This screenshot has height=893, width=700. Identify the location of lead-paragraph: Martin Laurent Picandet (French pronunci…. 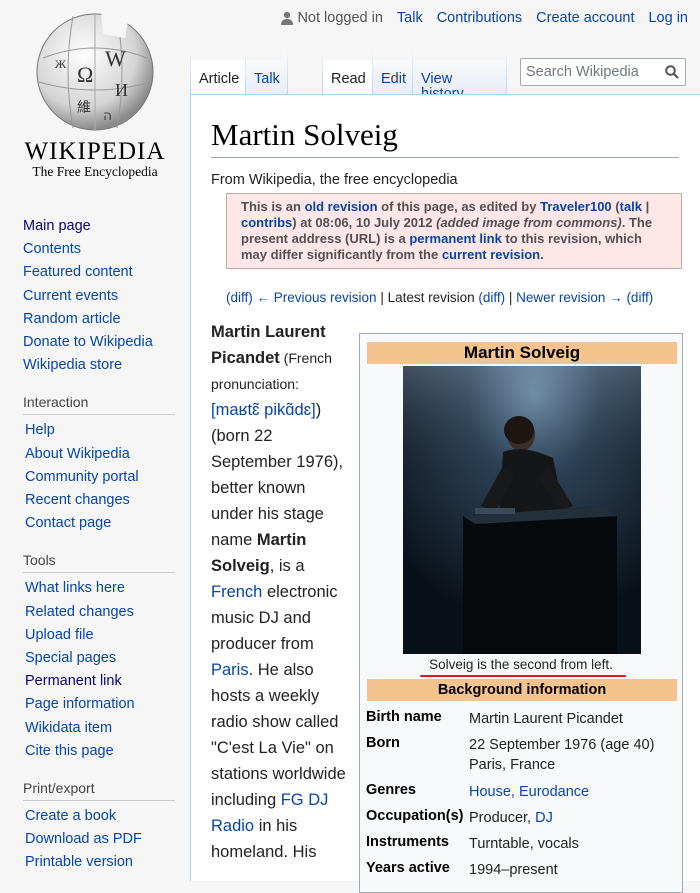
(281, 592).